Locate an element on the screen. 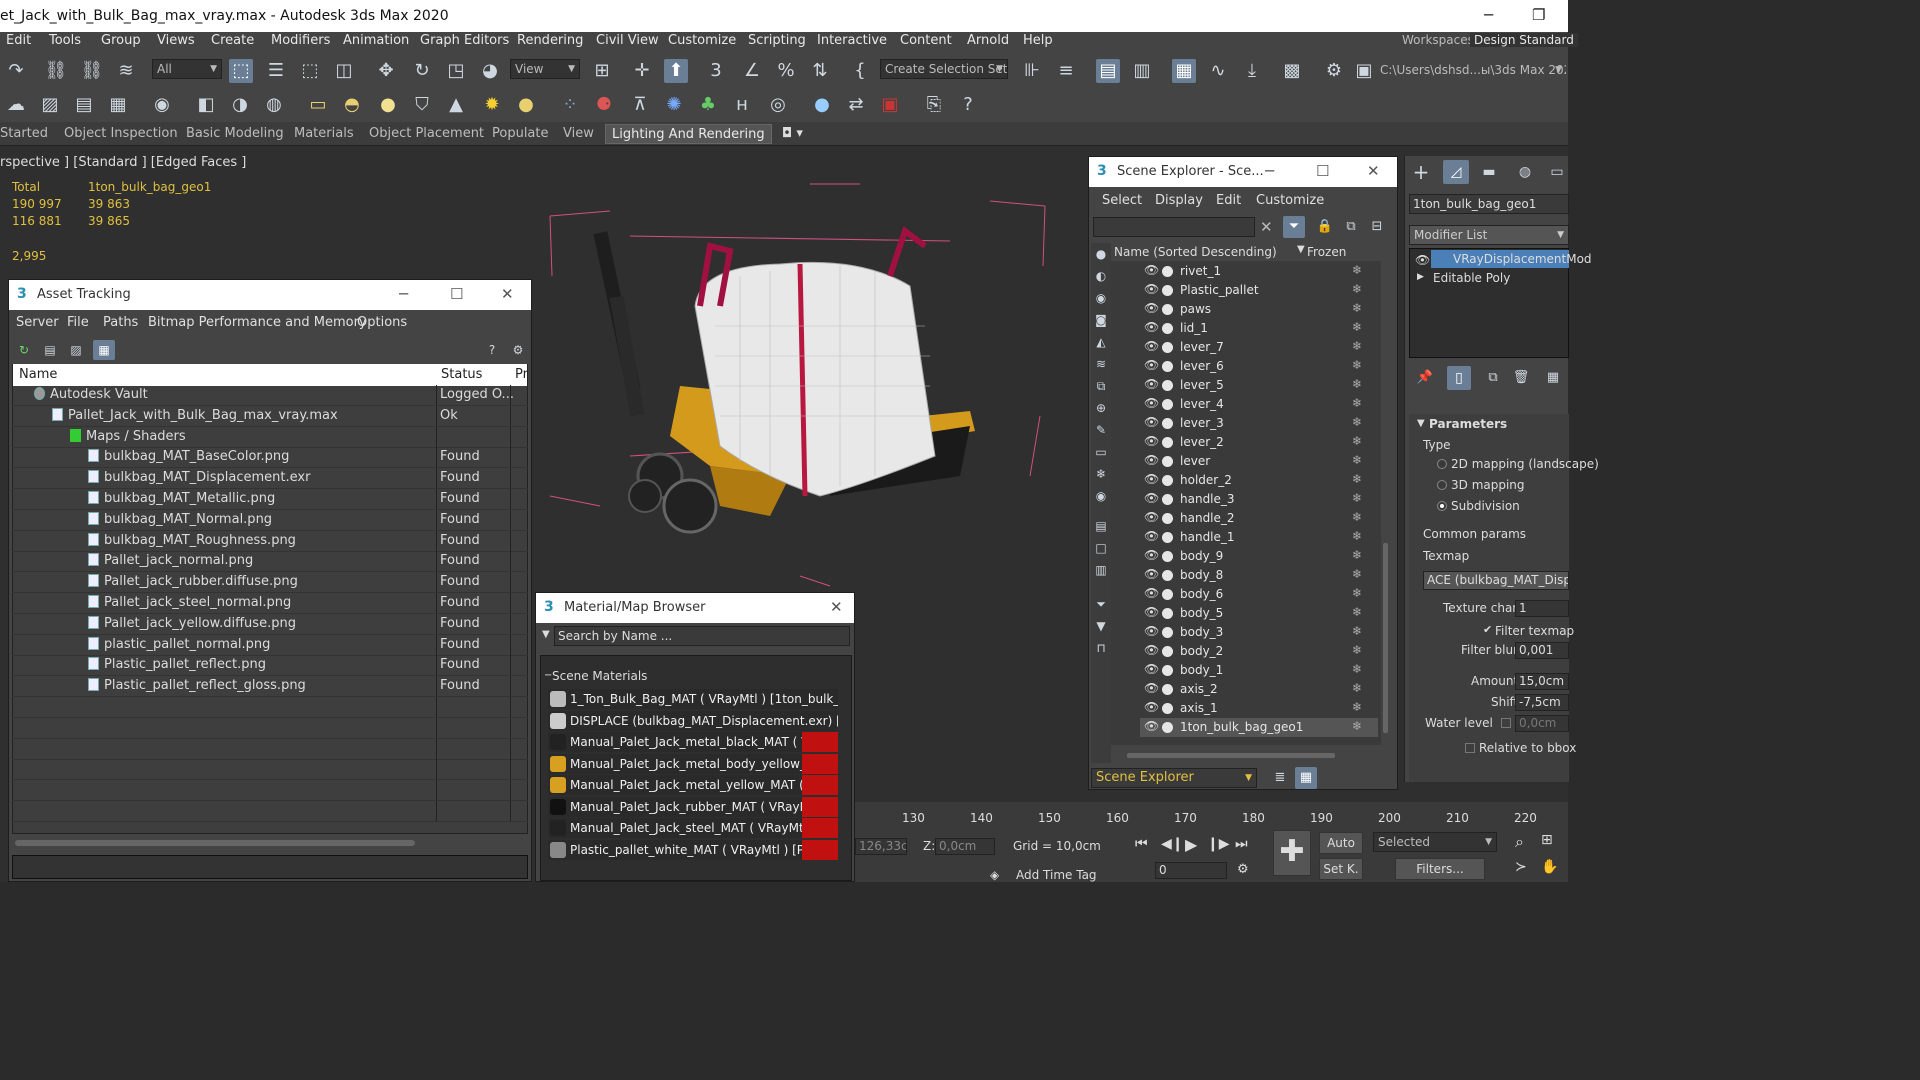 The width and height of the screenshot is (1920, 1080). scene-object-row: 👁 paws ❄ is located at coordinates (1259, 309).